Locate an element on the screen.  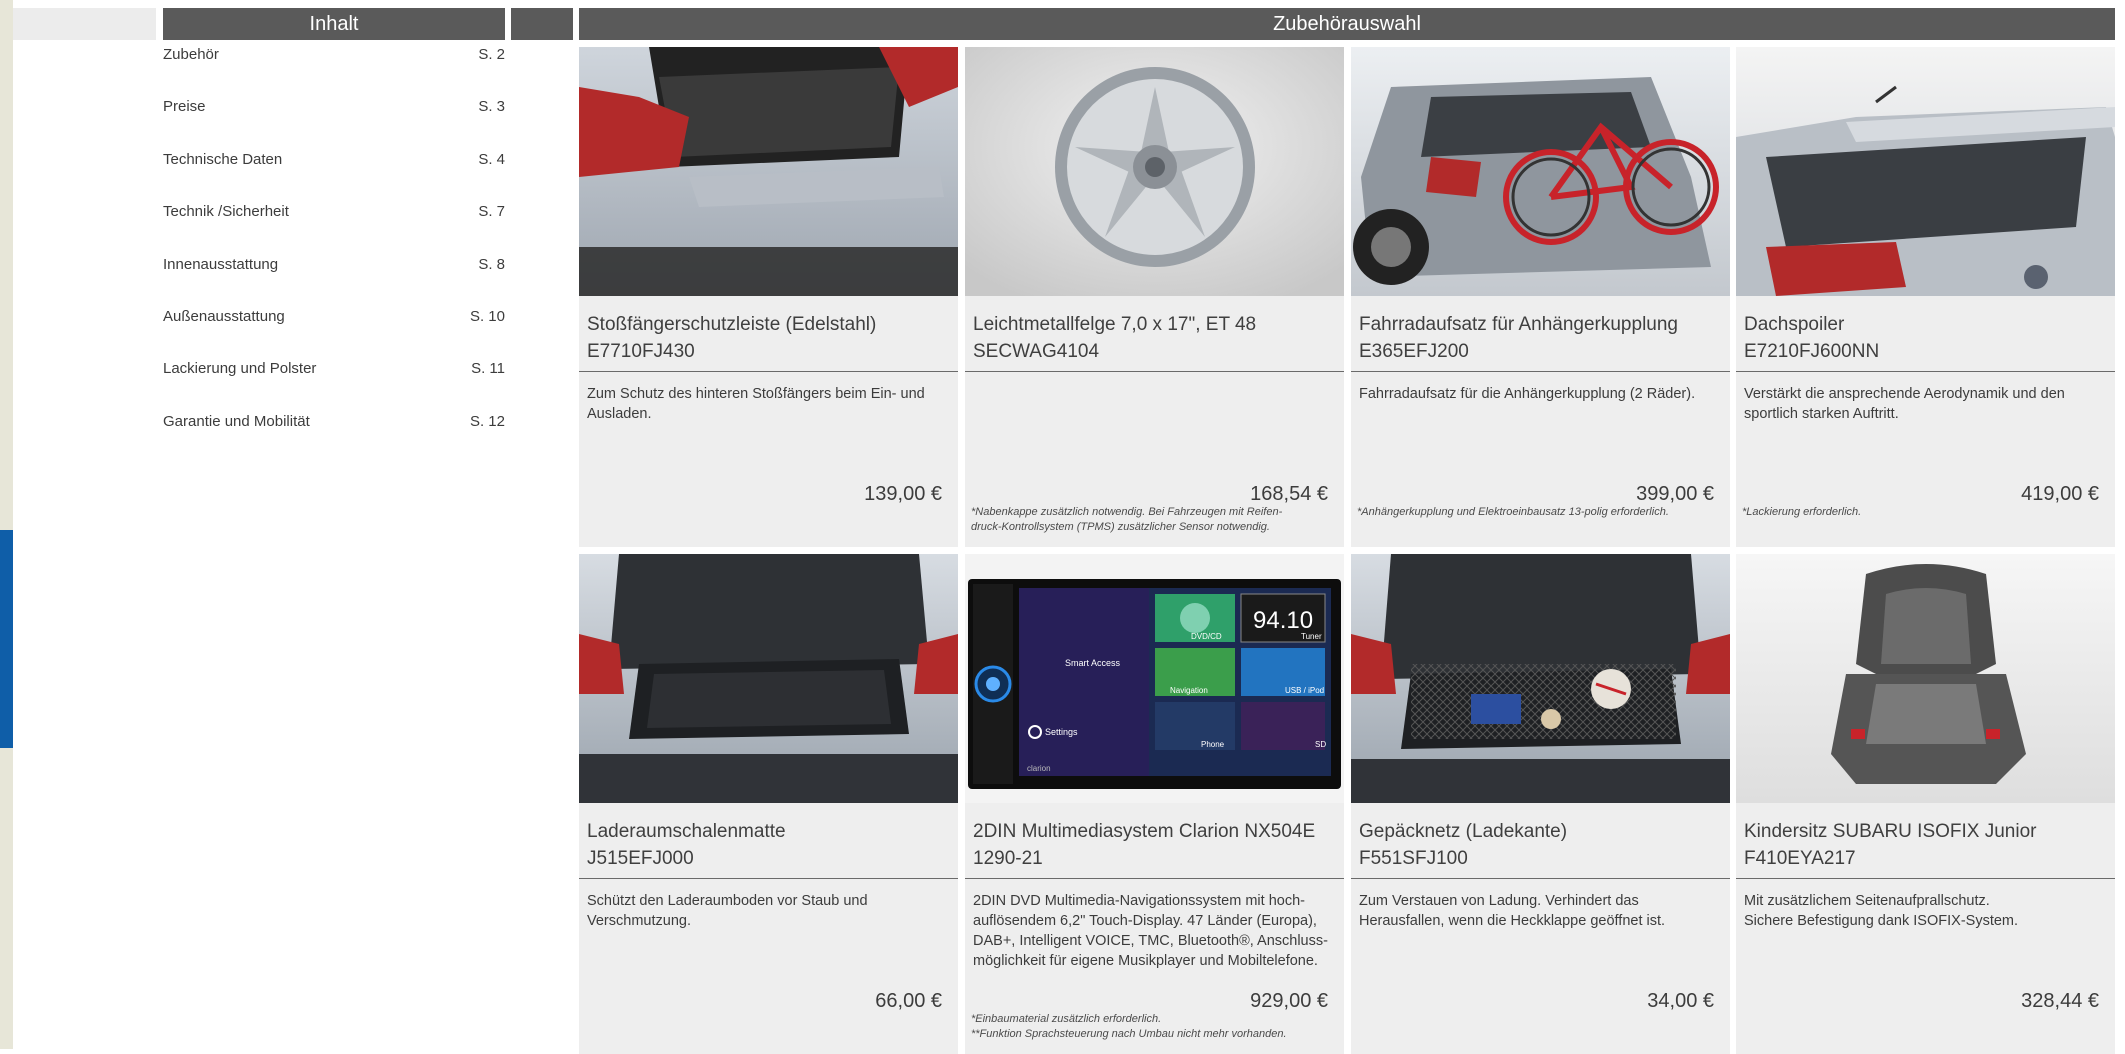
product-name: Kindersitz SUBARU ISOFIX Junior is located at coordinates (1890, 831).